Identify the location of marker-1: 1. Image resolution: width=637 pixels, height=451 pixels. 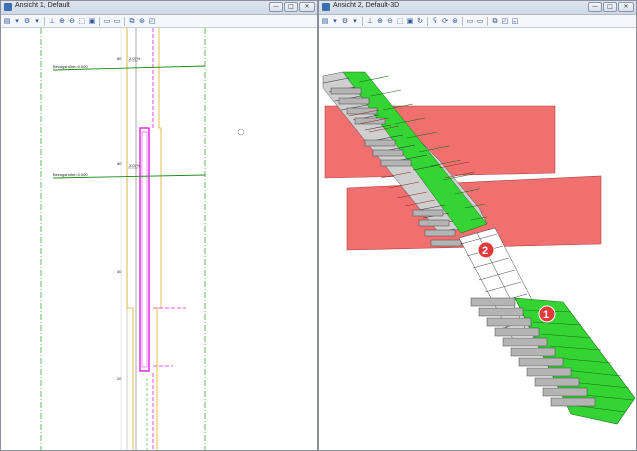
(547, 314).